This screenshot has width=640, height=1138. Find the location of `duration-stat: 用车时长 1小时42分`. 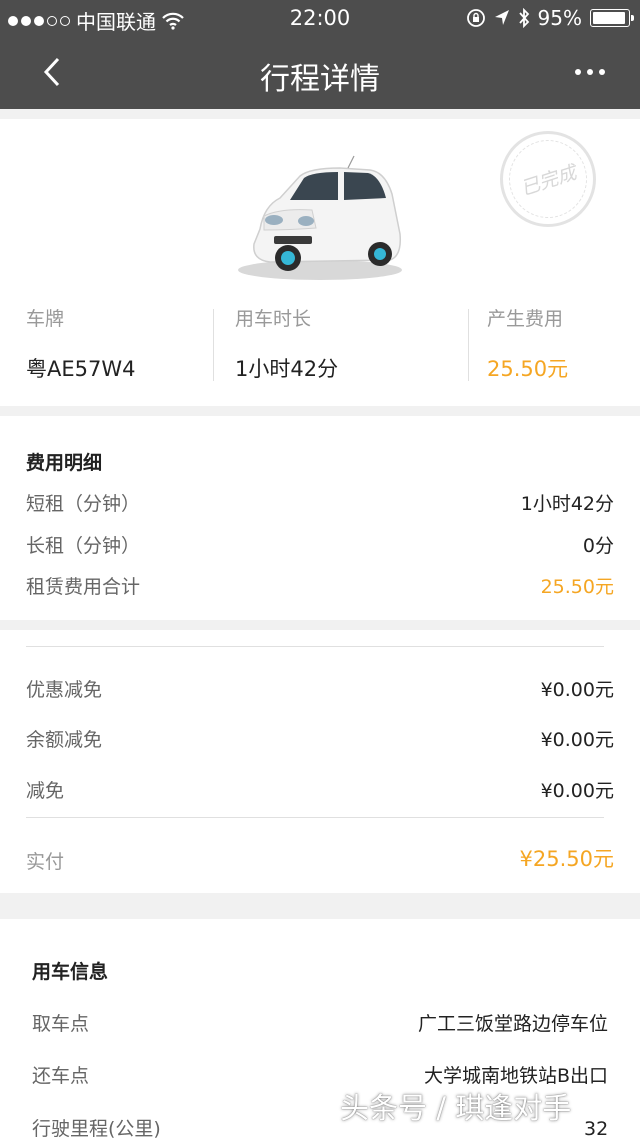

duration-stat: 用车时长 1小时42分 is located at coordinates (286, 343).